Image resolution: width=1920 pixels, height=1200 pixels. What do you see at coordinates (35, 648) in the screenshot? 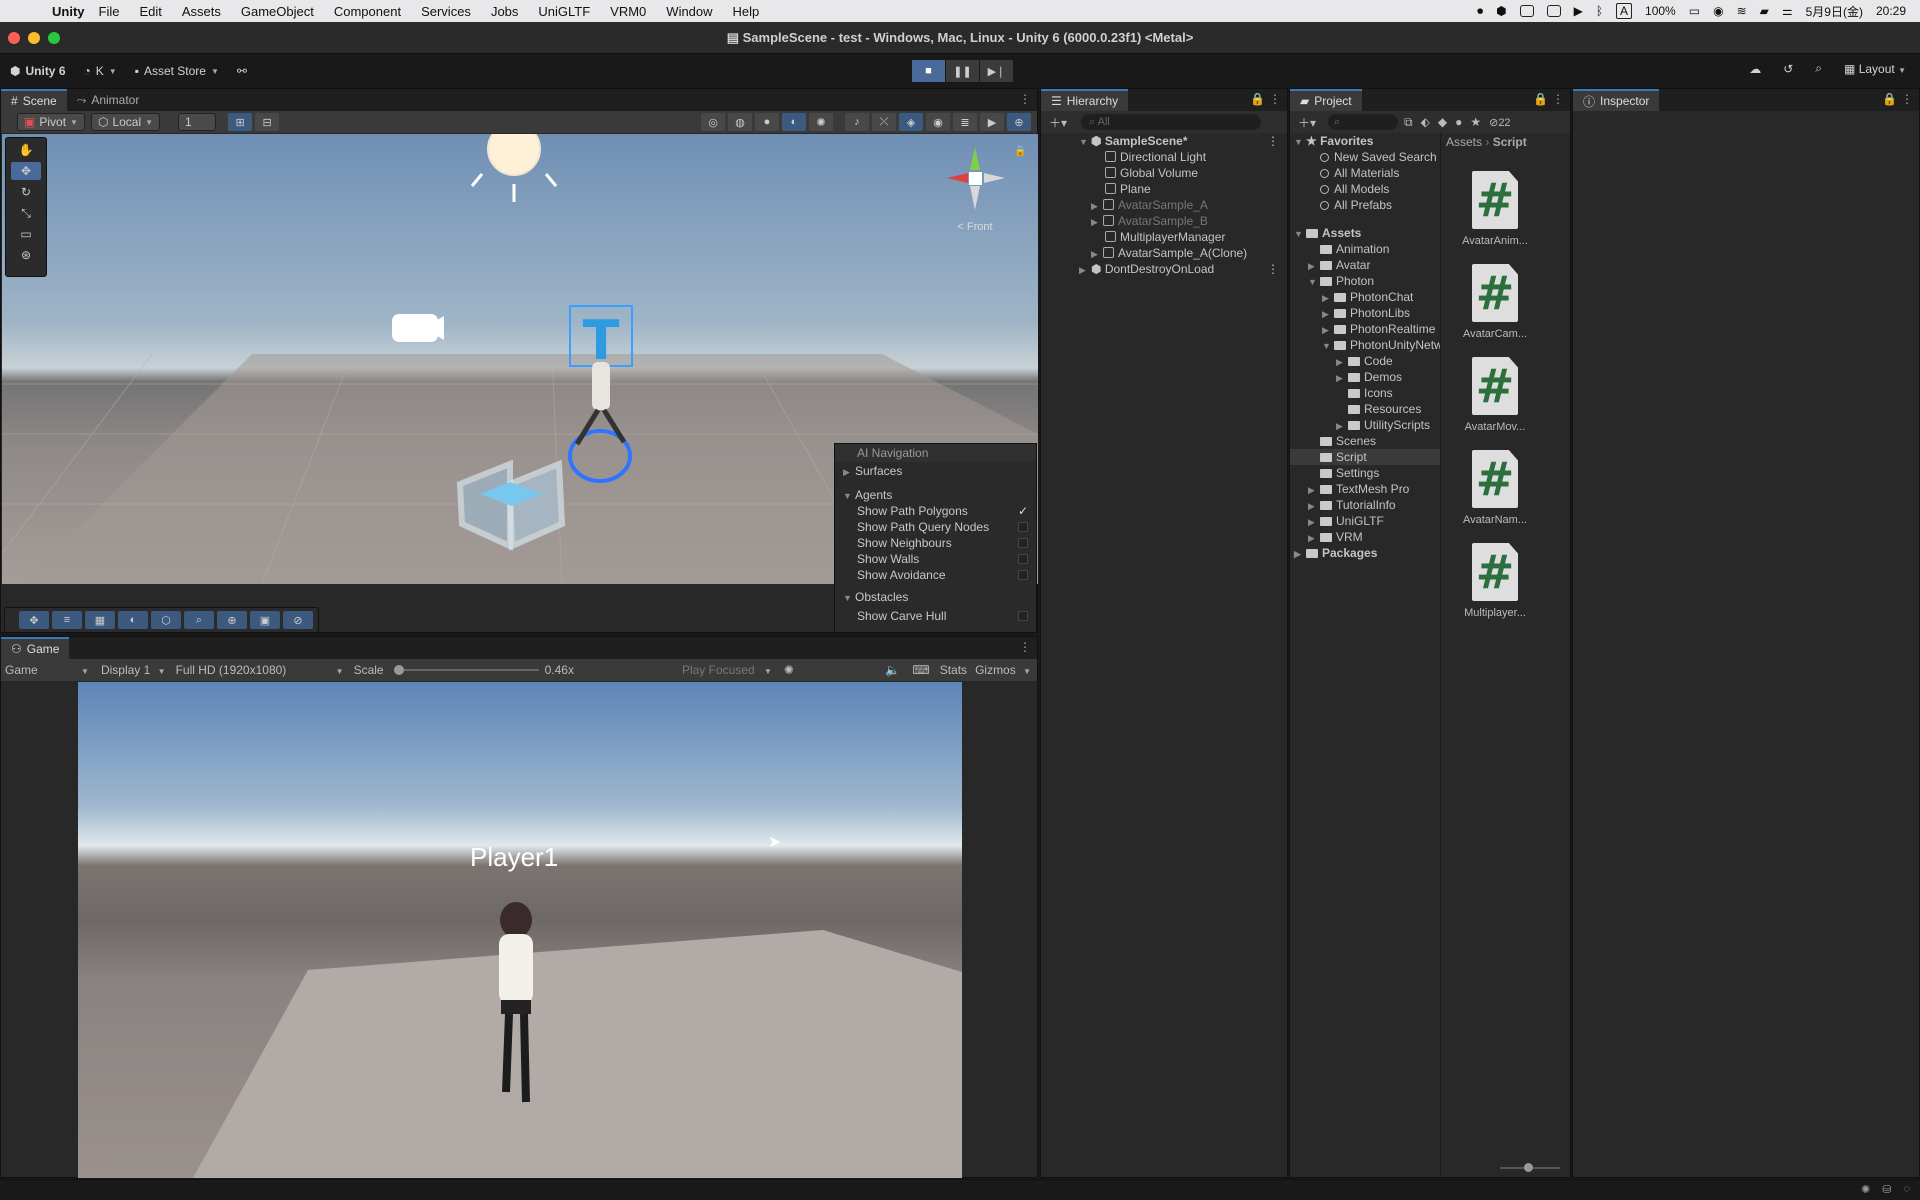
I see `tab-game: ⚇ Game` at bounding box center [35, 648].